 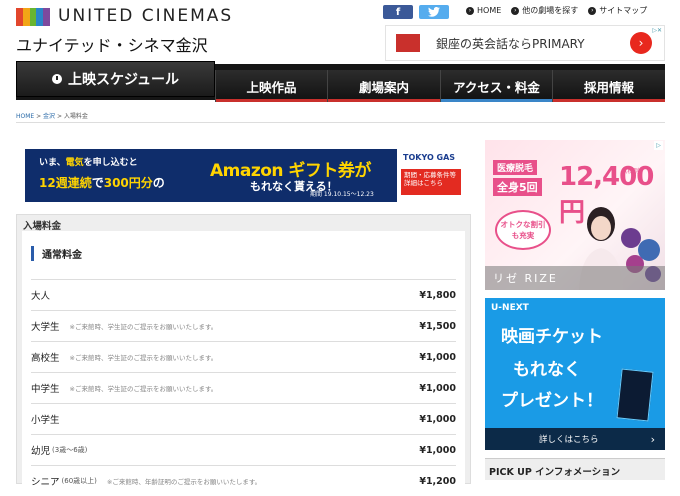 I want to click on banner-details-button: 期間・応募条件等 詳細はこちら, so click(x=431, y=182).